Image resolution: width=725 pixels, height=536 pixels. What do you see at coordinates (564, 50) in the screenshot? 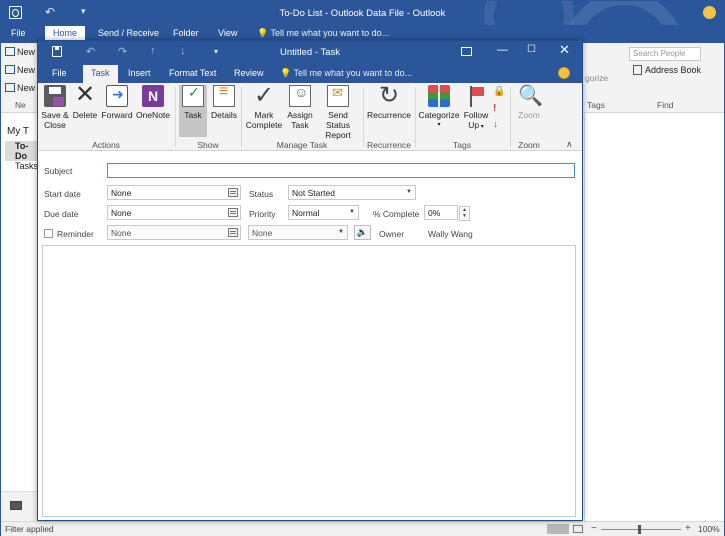
I see `close-icon: ✕` at bounding box center [564, 50].